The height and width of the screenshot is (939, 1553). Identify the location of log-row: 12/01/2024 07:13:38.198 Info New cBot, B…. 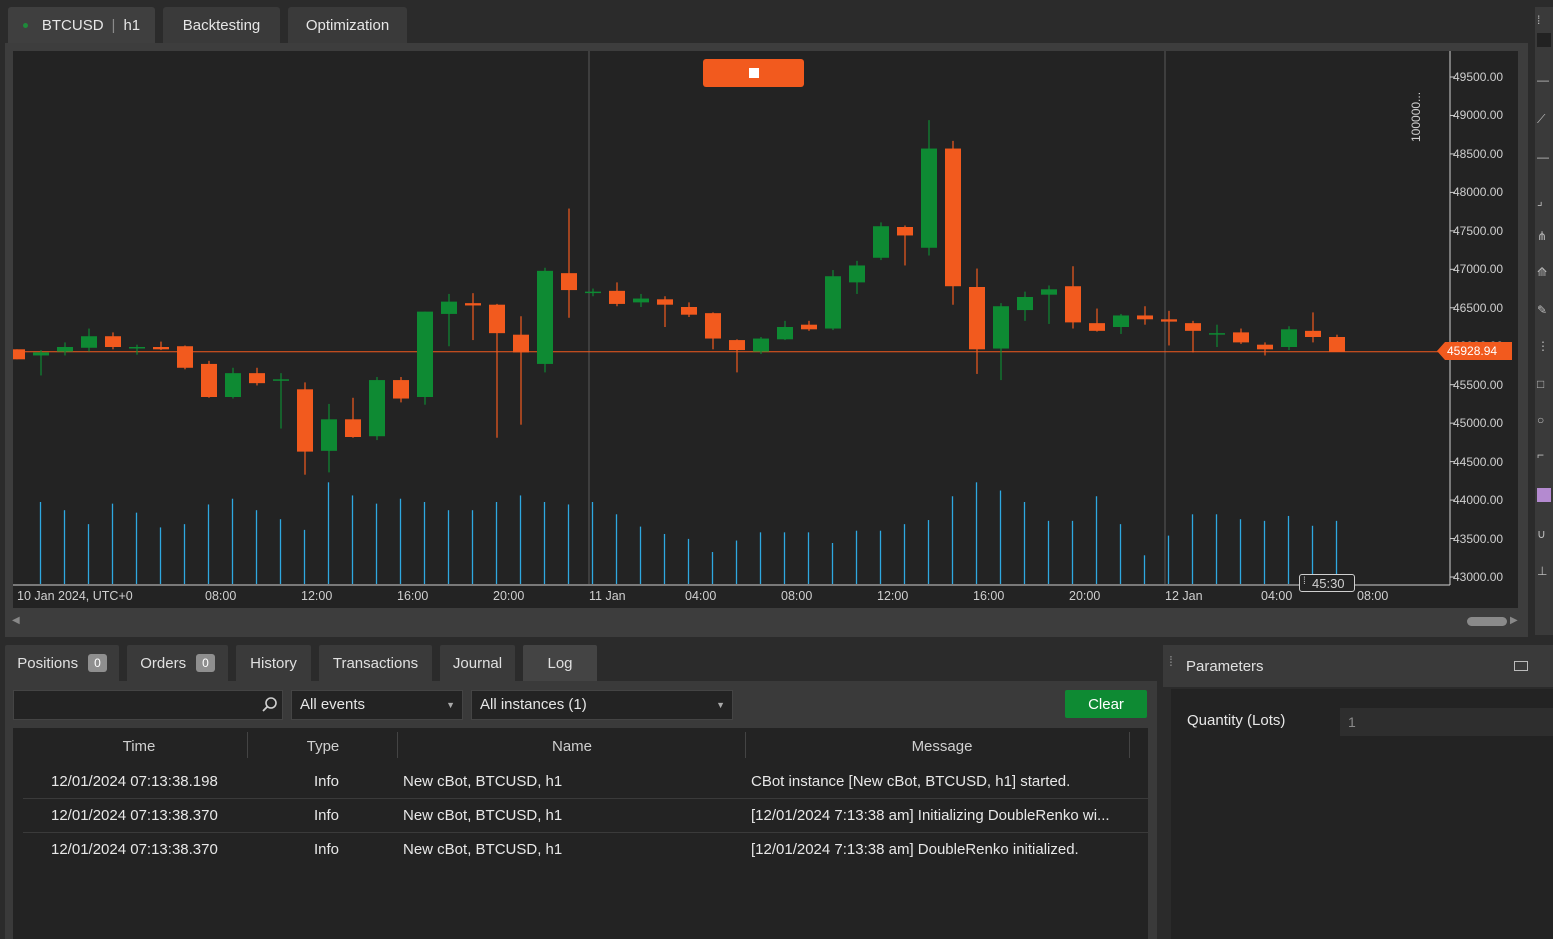
(585, 781).